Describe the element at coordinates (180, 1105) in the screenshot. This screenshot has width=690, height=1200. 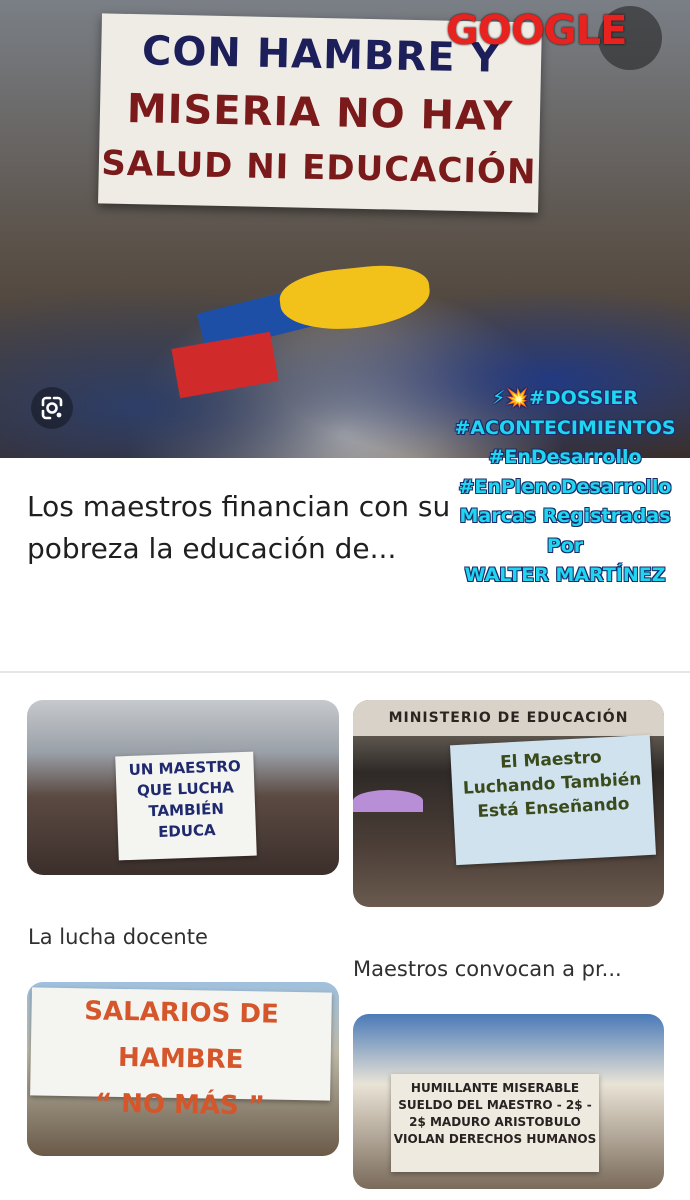
I see `sign-line: “ NO MÁS ”` at that location.